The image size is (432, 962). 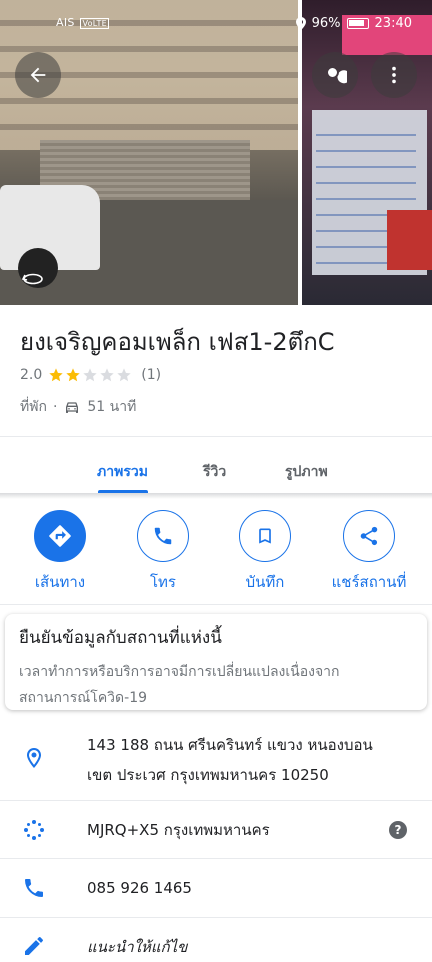 What do you see at coordinates (367, 152) in the screenshot?
I see `store-photo` at bounding box center [367, 152].